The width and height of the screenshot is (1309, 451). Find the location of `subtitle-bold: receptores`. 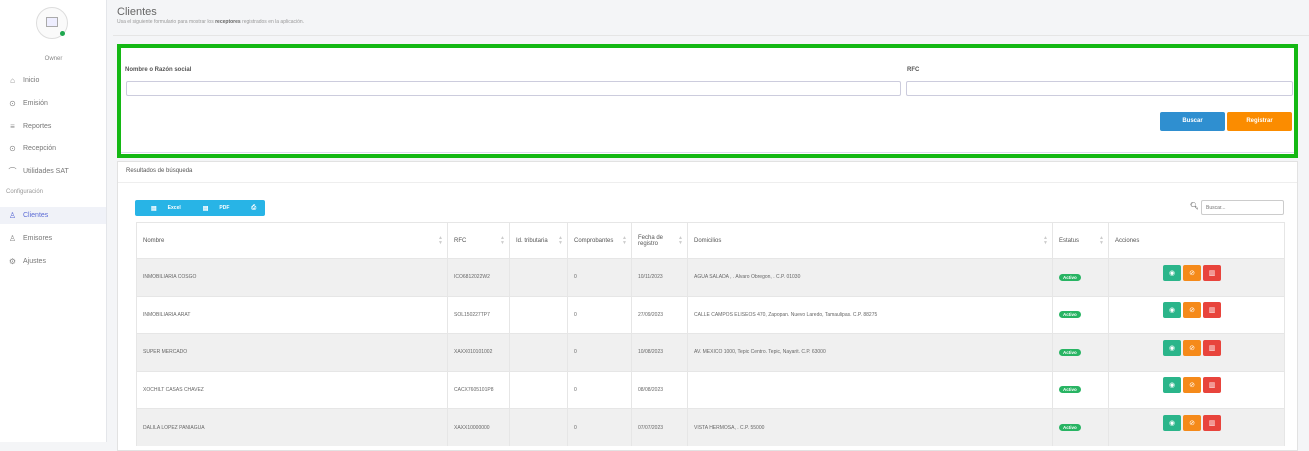

subtitle-bold: receptores is located at coordinates (228, 22).